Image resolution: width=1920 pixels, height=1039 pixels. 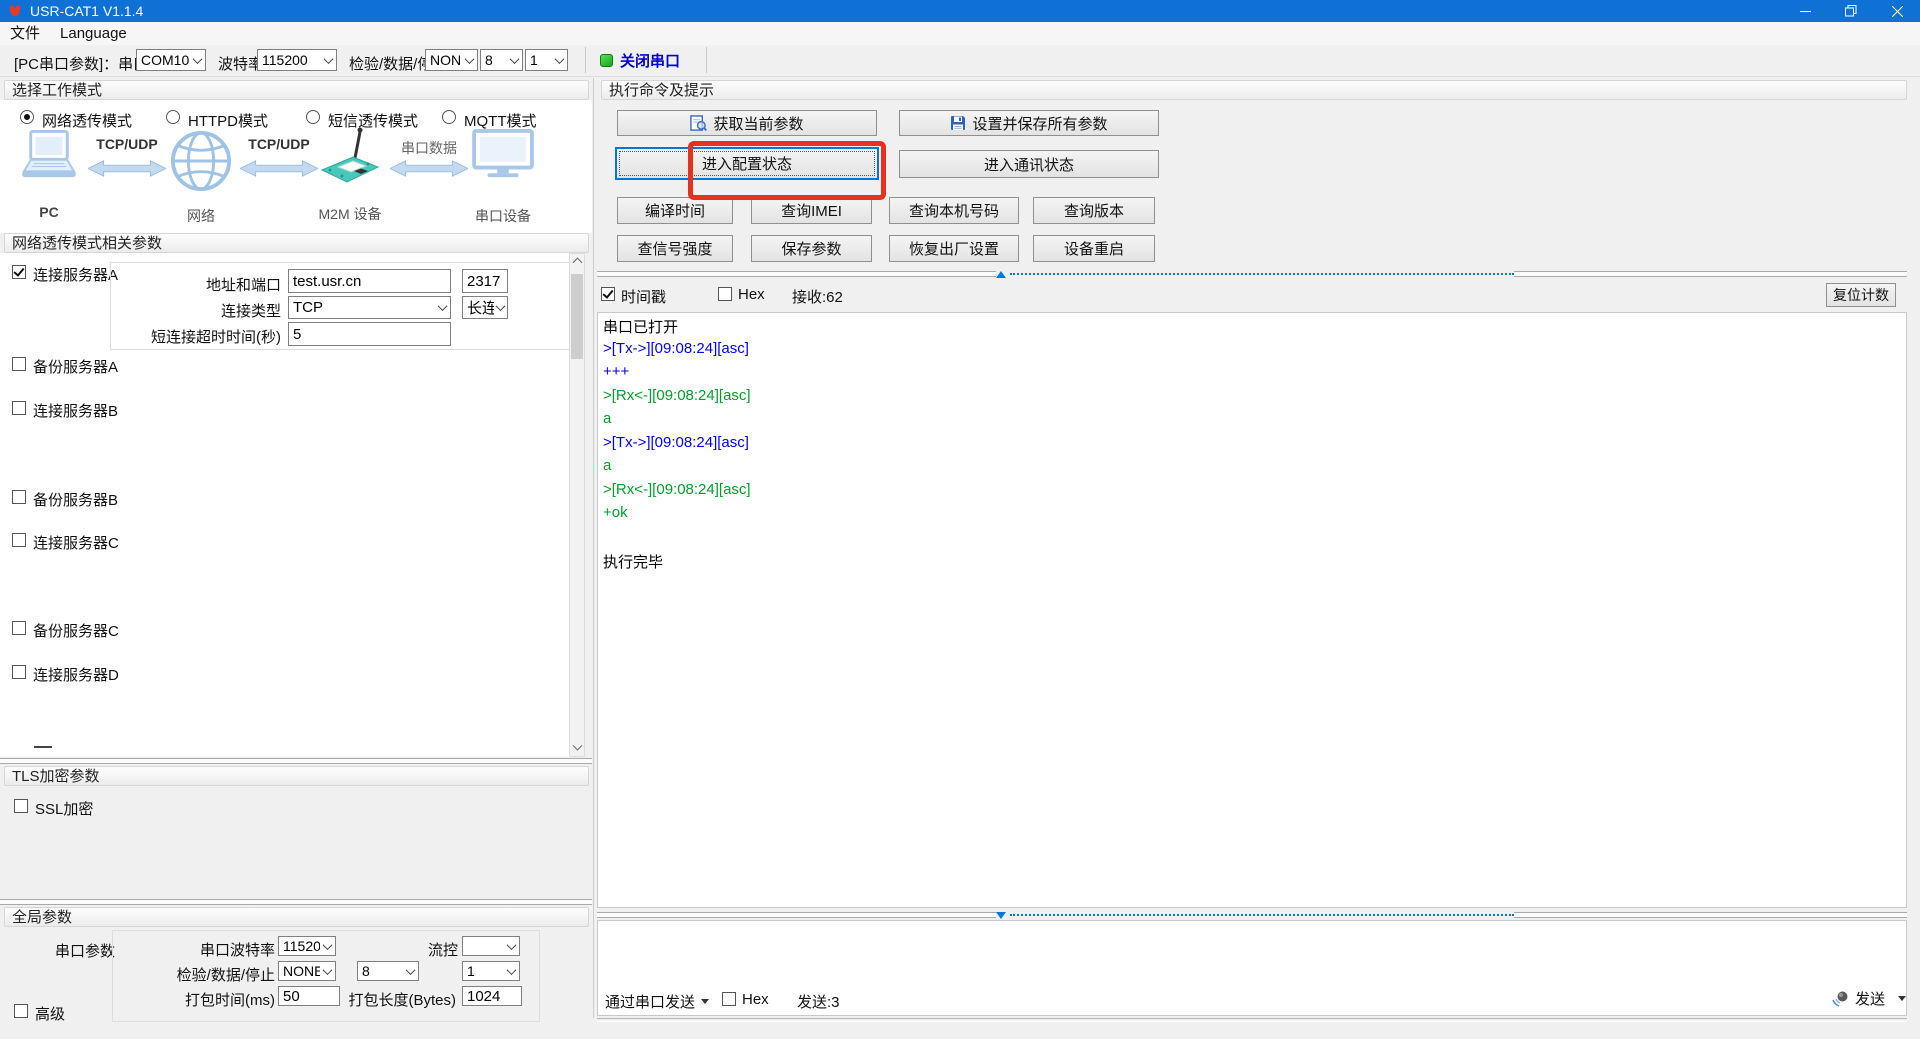 I want to click on restore-button, so click(x=1851, y=11).